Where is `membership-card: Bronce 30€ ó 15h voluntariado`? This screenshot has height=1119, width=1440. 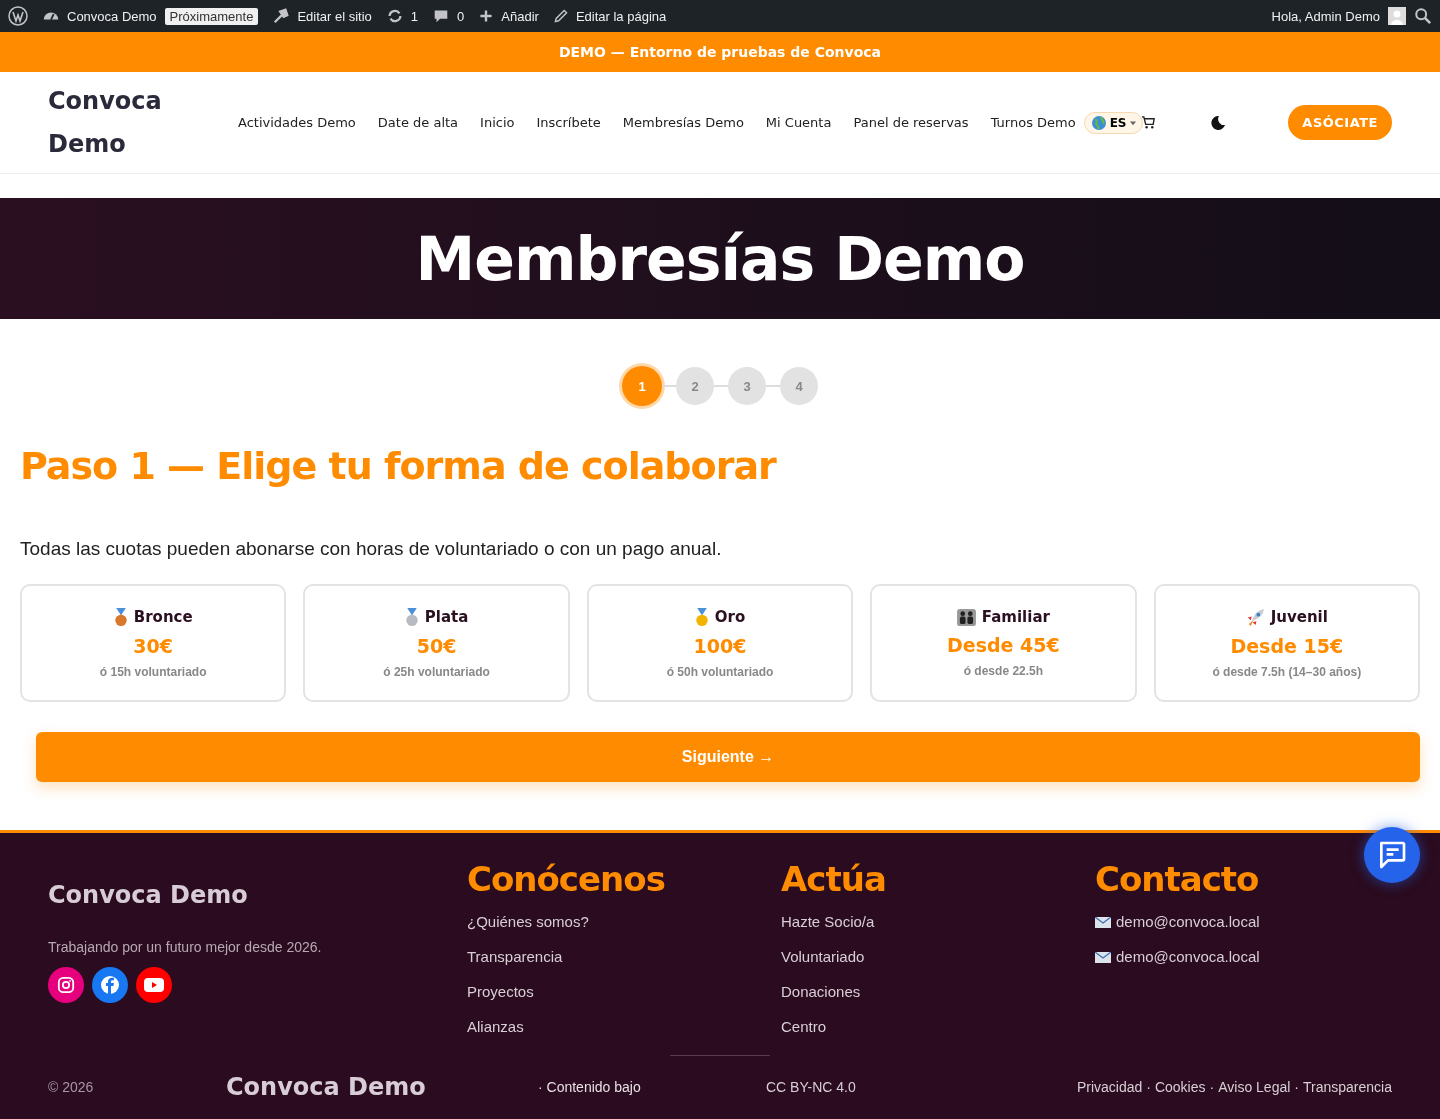
membership-card: Bronce 30€ ó 15h voluntariado is located at coordinates (153, 643).